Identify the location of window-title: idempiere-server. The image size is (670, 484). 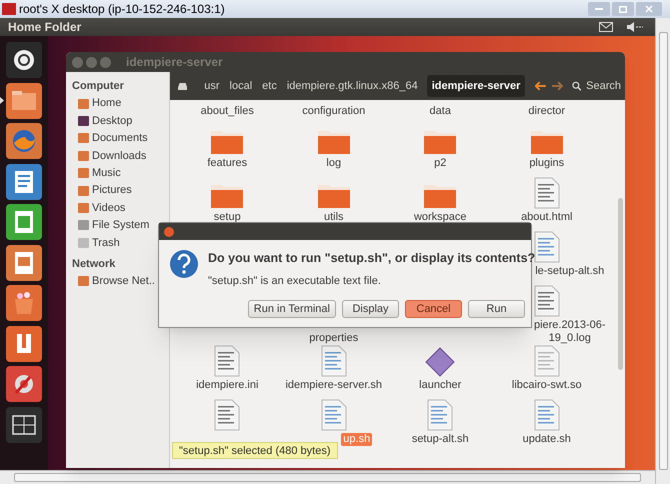
(174, 62).